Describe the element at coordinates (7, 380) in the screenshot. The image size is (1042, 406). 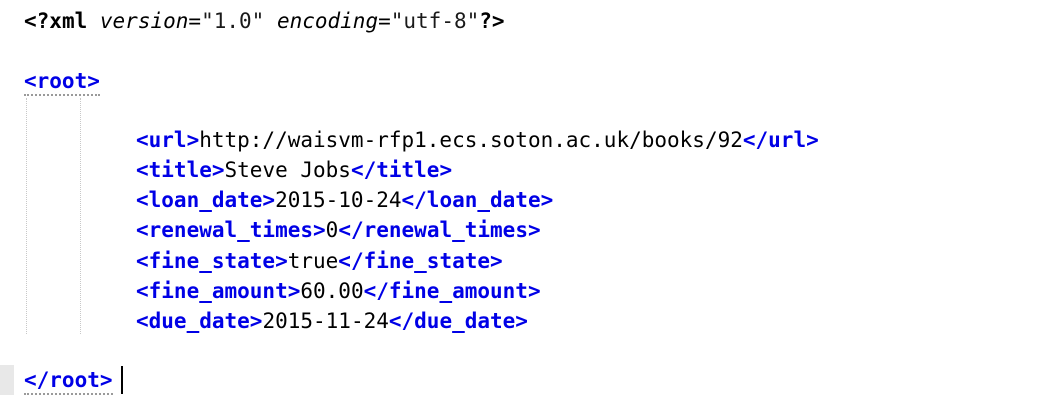
I see `current-line-marker` at that location.